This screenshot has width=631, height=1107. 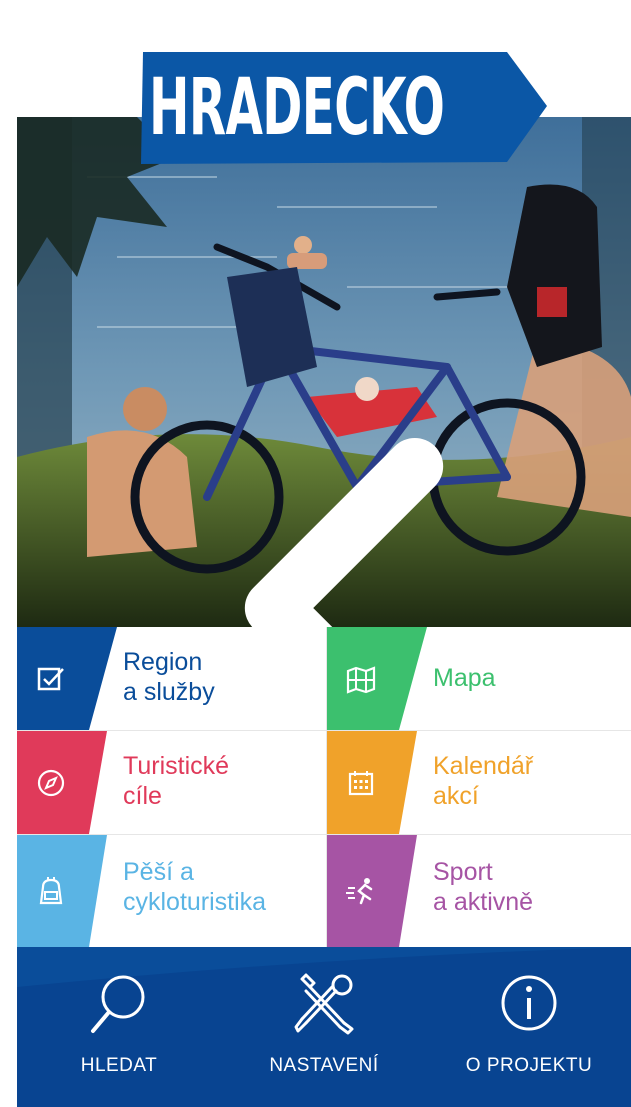 What do you see at coordinates (297, 108) in the screenshot?
I see `logo-text: HRADECKO` at bounding box center [297, 108].